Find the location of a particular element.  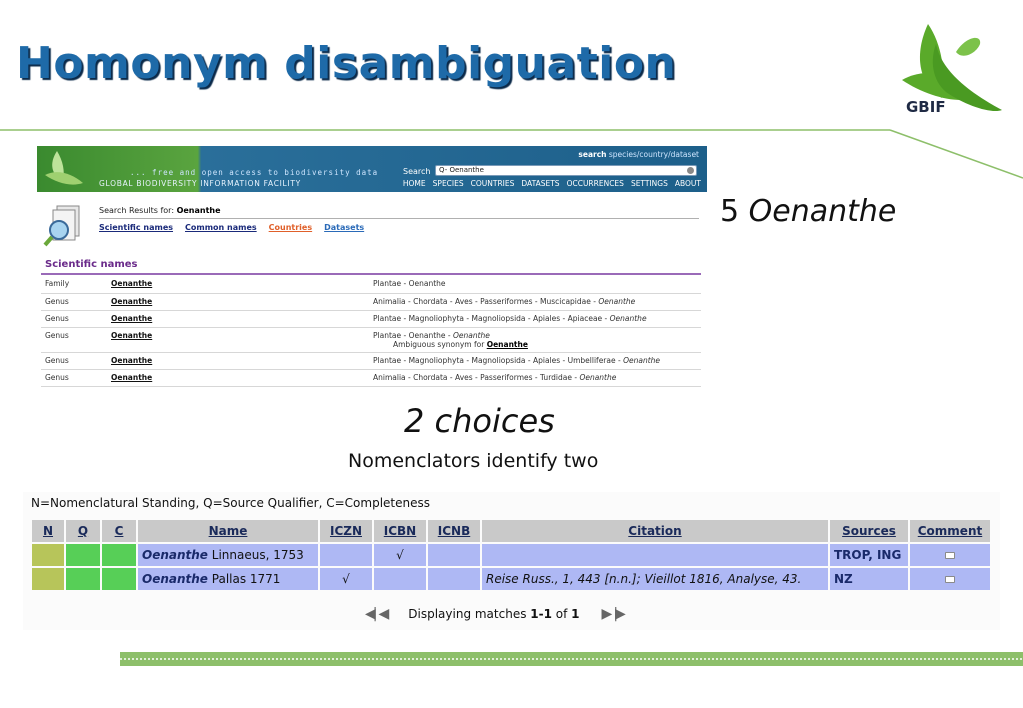

tab-common-names: Common names is located at coordinates (221, 227).